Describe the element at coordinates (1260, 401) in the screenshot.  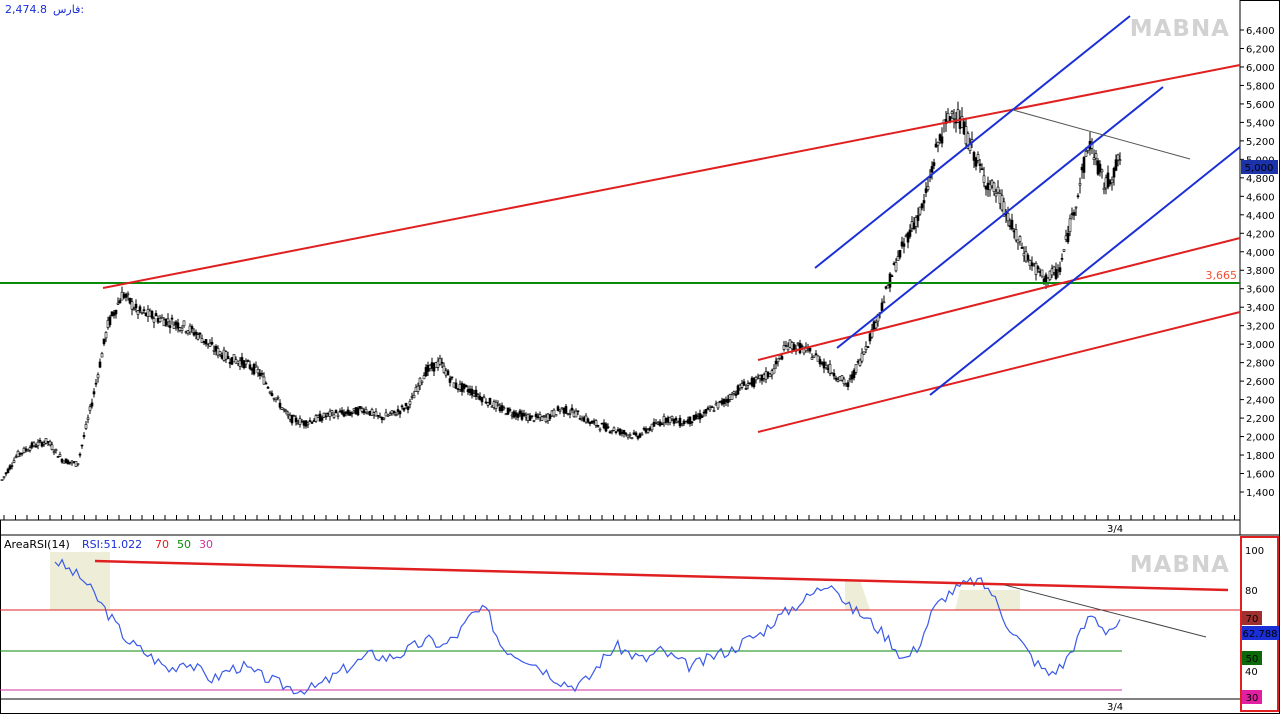
I see `price-tick-label: 2,400` at that location.